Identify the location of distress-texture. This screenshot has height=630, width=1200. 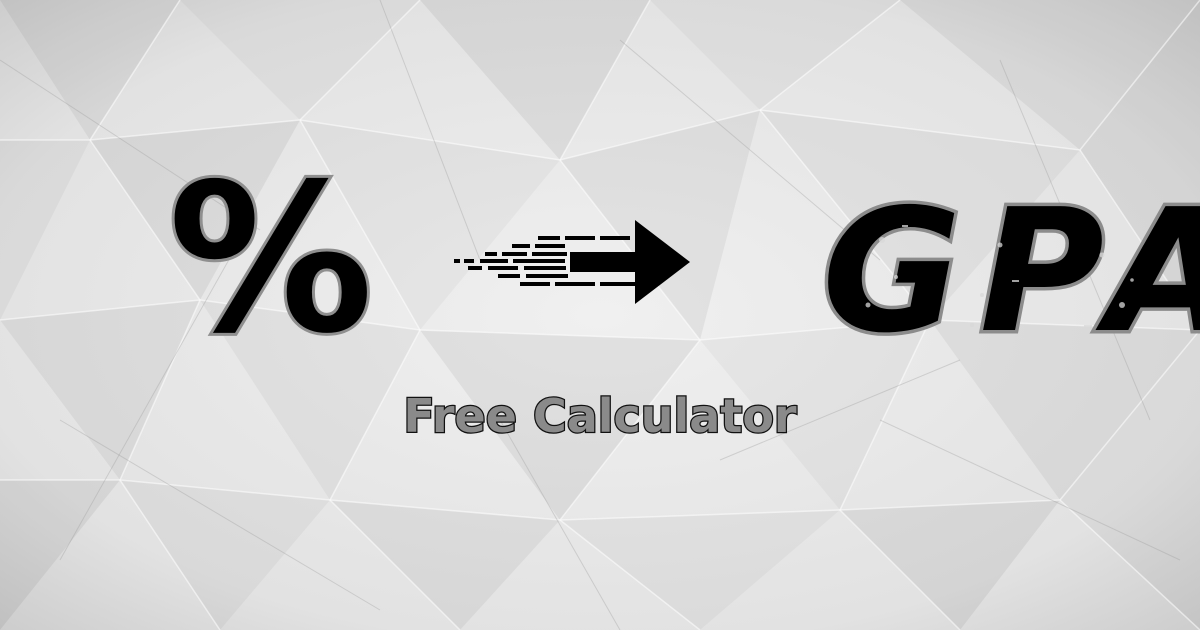
(999, 276).